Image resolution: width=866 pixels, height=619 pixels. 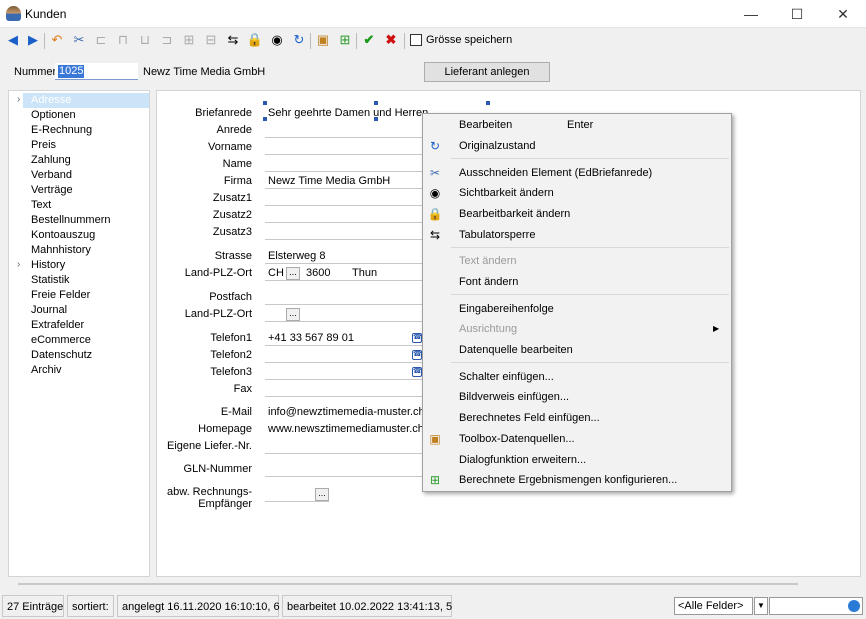 I want to click on sidebar-item-history: History, so click(x=48, y=265).